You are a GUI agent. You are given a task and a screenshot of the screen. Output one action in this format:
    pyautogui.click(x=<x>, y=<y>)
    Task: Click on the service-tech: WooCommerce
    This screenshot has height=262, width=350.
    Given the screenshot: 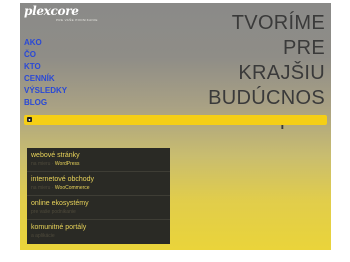 What is the action you would take?
    pyautogui.click(x=72, y=188)
    